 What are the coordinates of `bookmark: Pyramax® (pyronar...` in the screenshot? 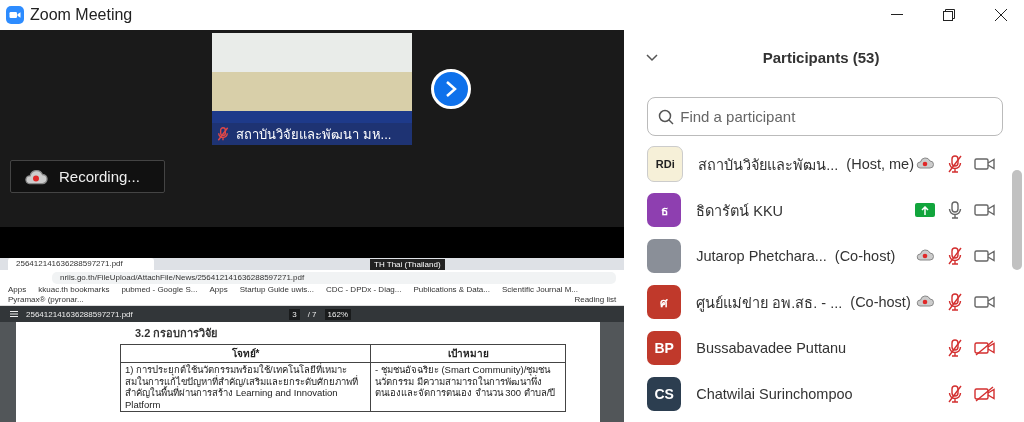 It's located at (46, 300).